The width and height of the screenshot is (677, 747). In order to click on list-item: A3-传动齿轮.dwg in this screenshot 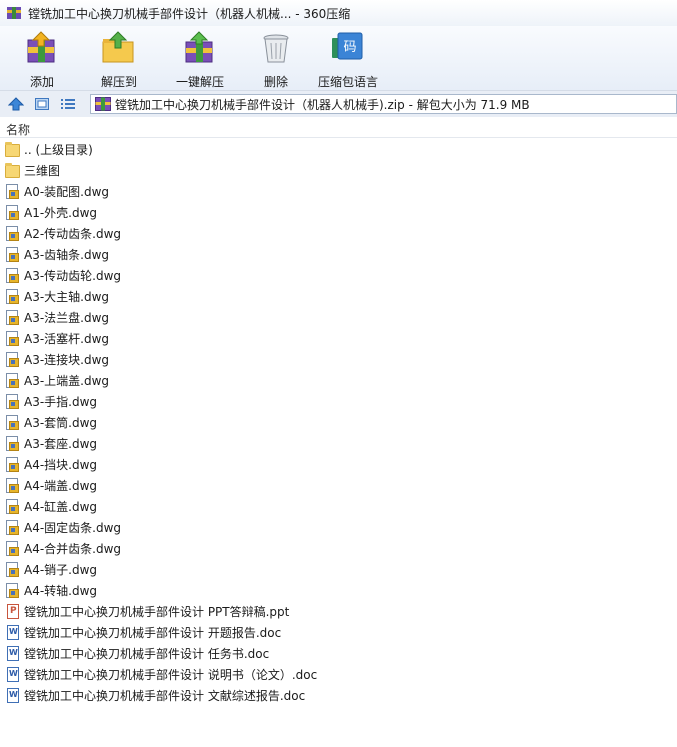, I will do `click(338, 275)`.